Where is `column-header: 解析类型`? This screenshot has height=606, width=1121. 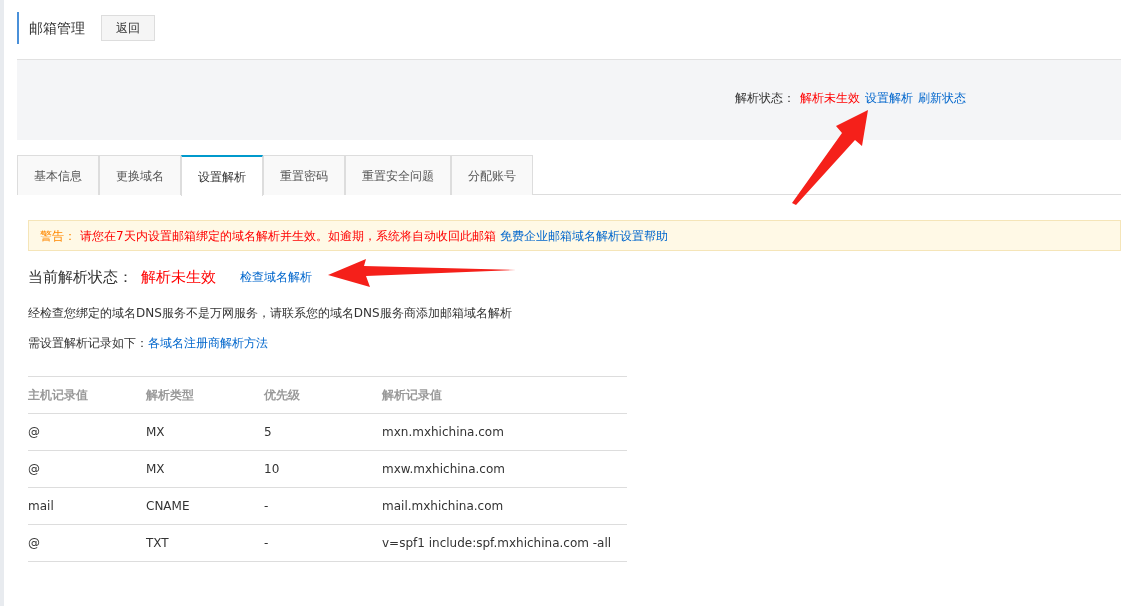 column-header: 解析类型 is located at coordinates (205, 395).